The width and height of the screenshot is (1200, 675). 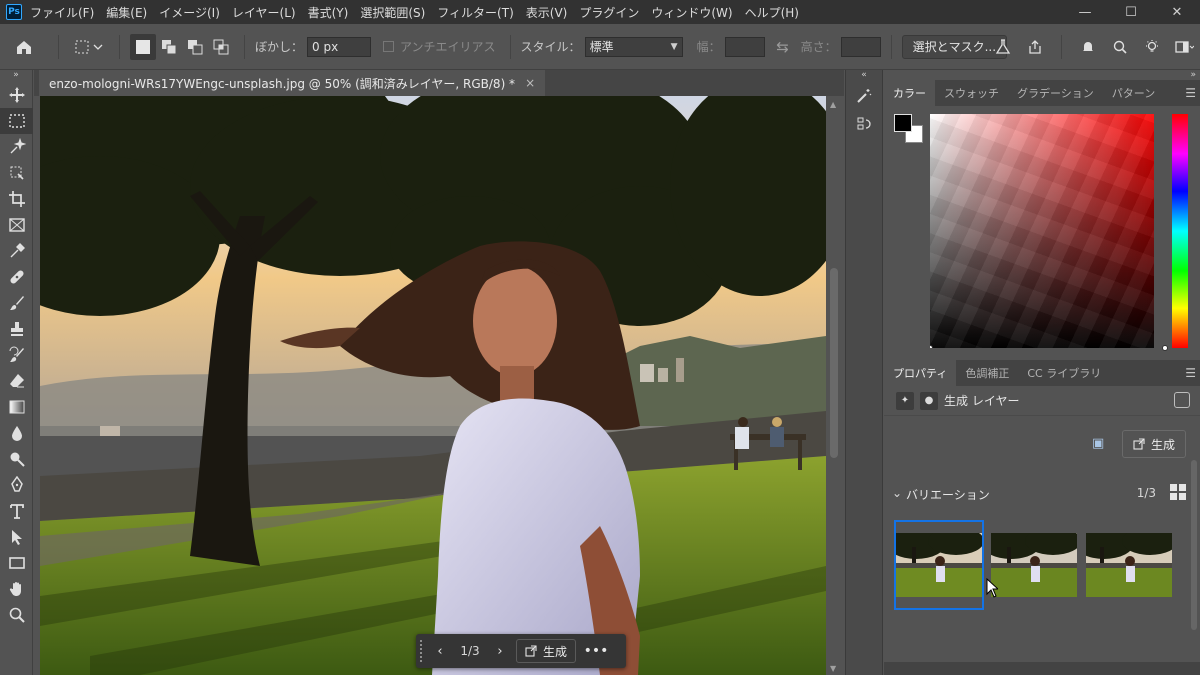 I want to click on close-tab-icon: ×, so click(x=530, y=83).